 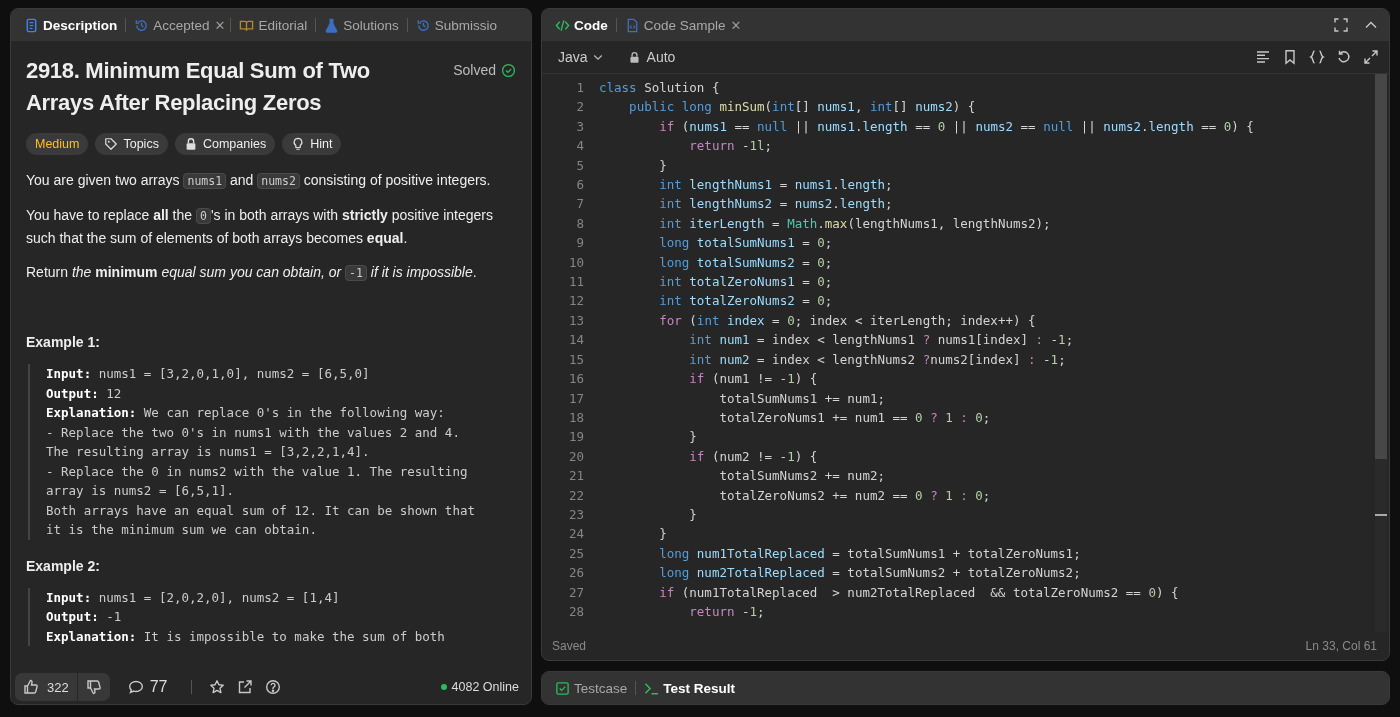 I want to click on fullscreen-icon, so click(x=1341, y=25).